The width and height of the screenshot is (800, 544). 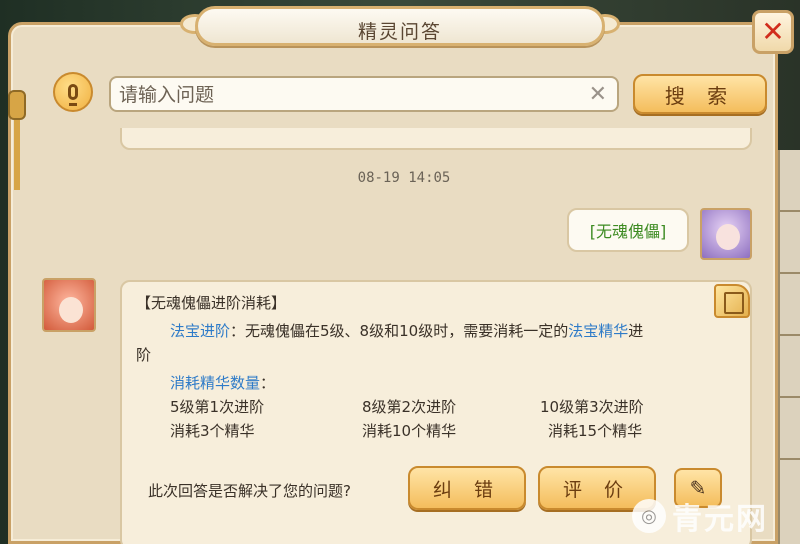 I want to click on search-input, so click(x=349, y=95).